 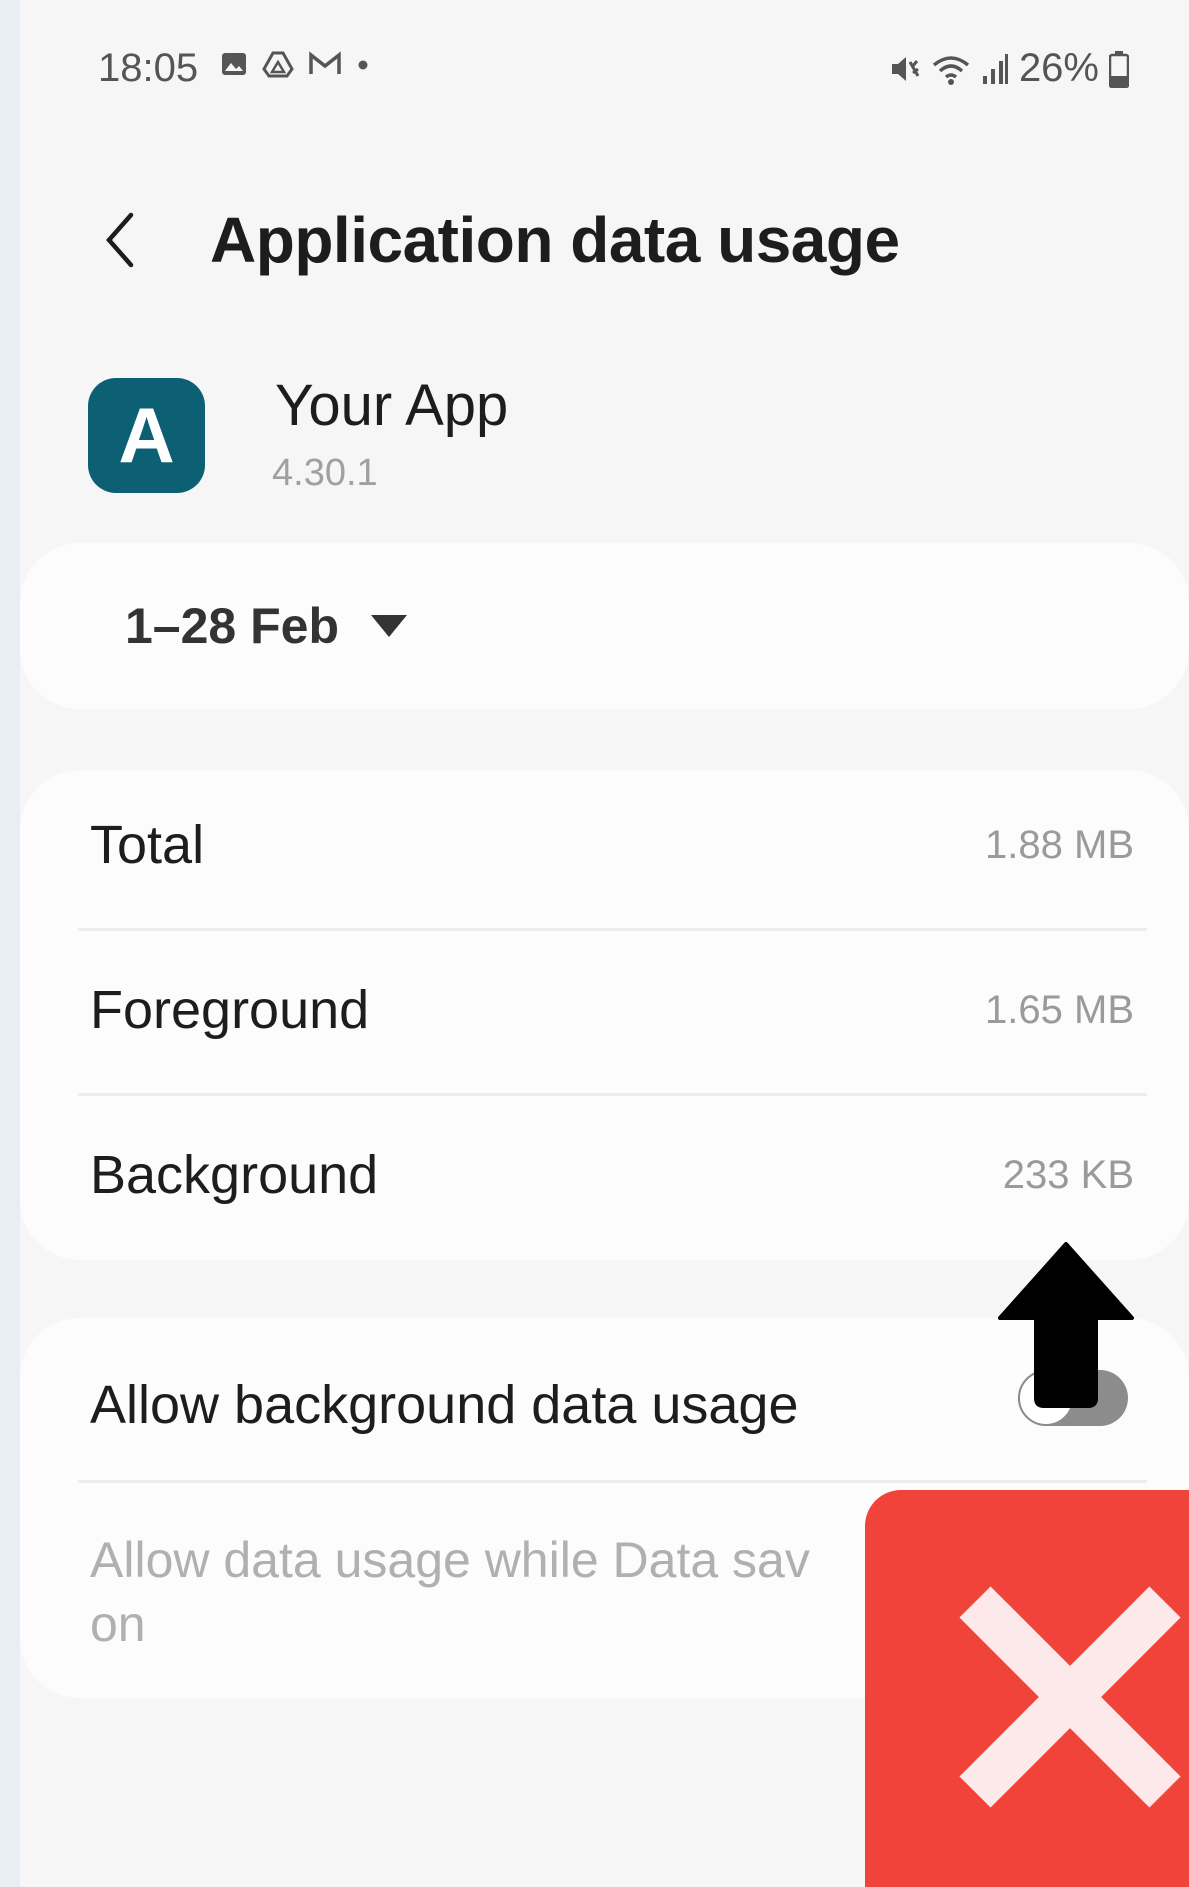 I want to click on header: Application data usage, so click(x=495, y=240).